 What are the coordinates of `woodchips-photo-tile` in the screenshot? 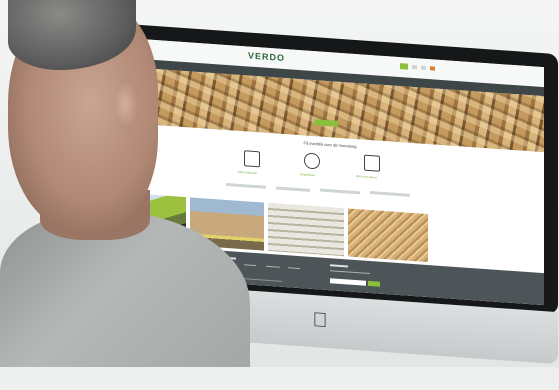 It's located at (388, 235).